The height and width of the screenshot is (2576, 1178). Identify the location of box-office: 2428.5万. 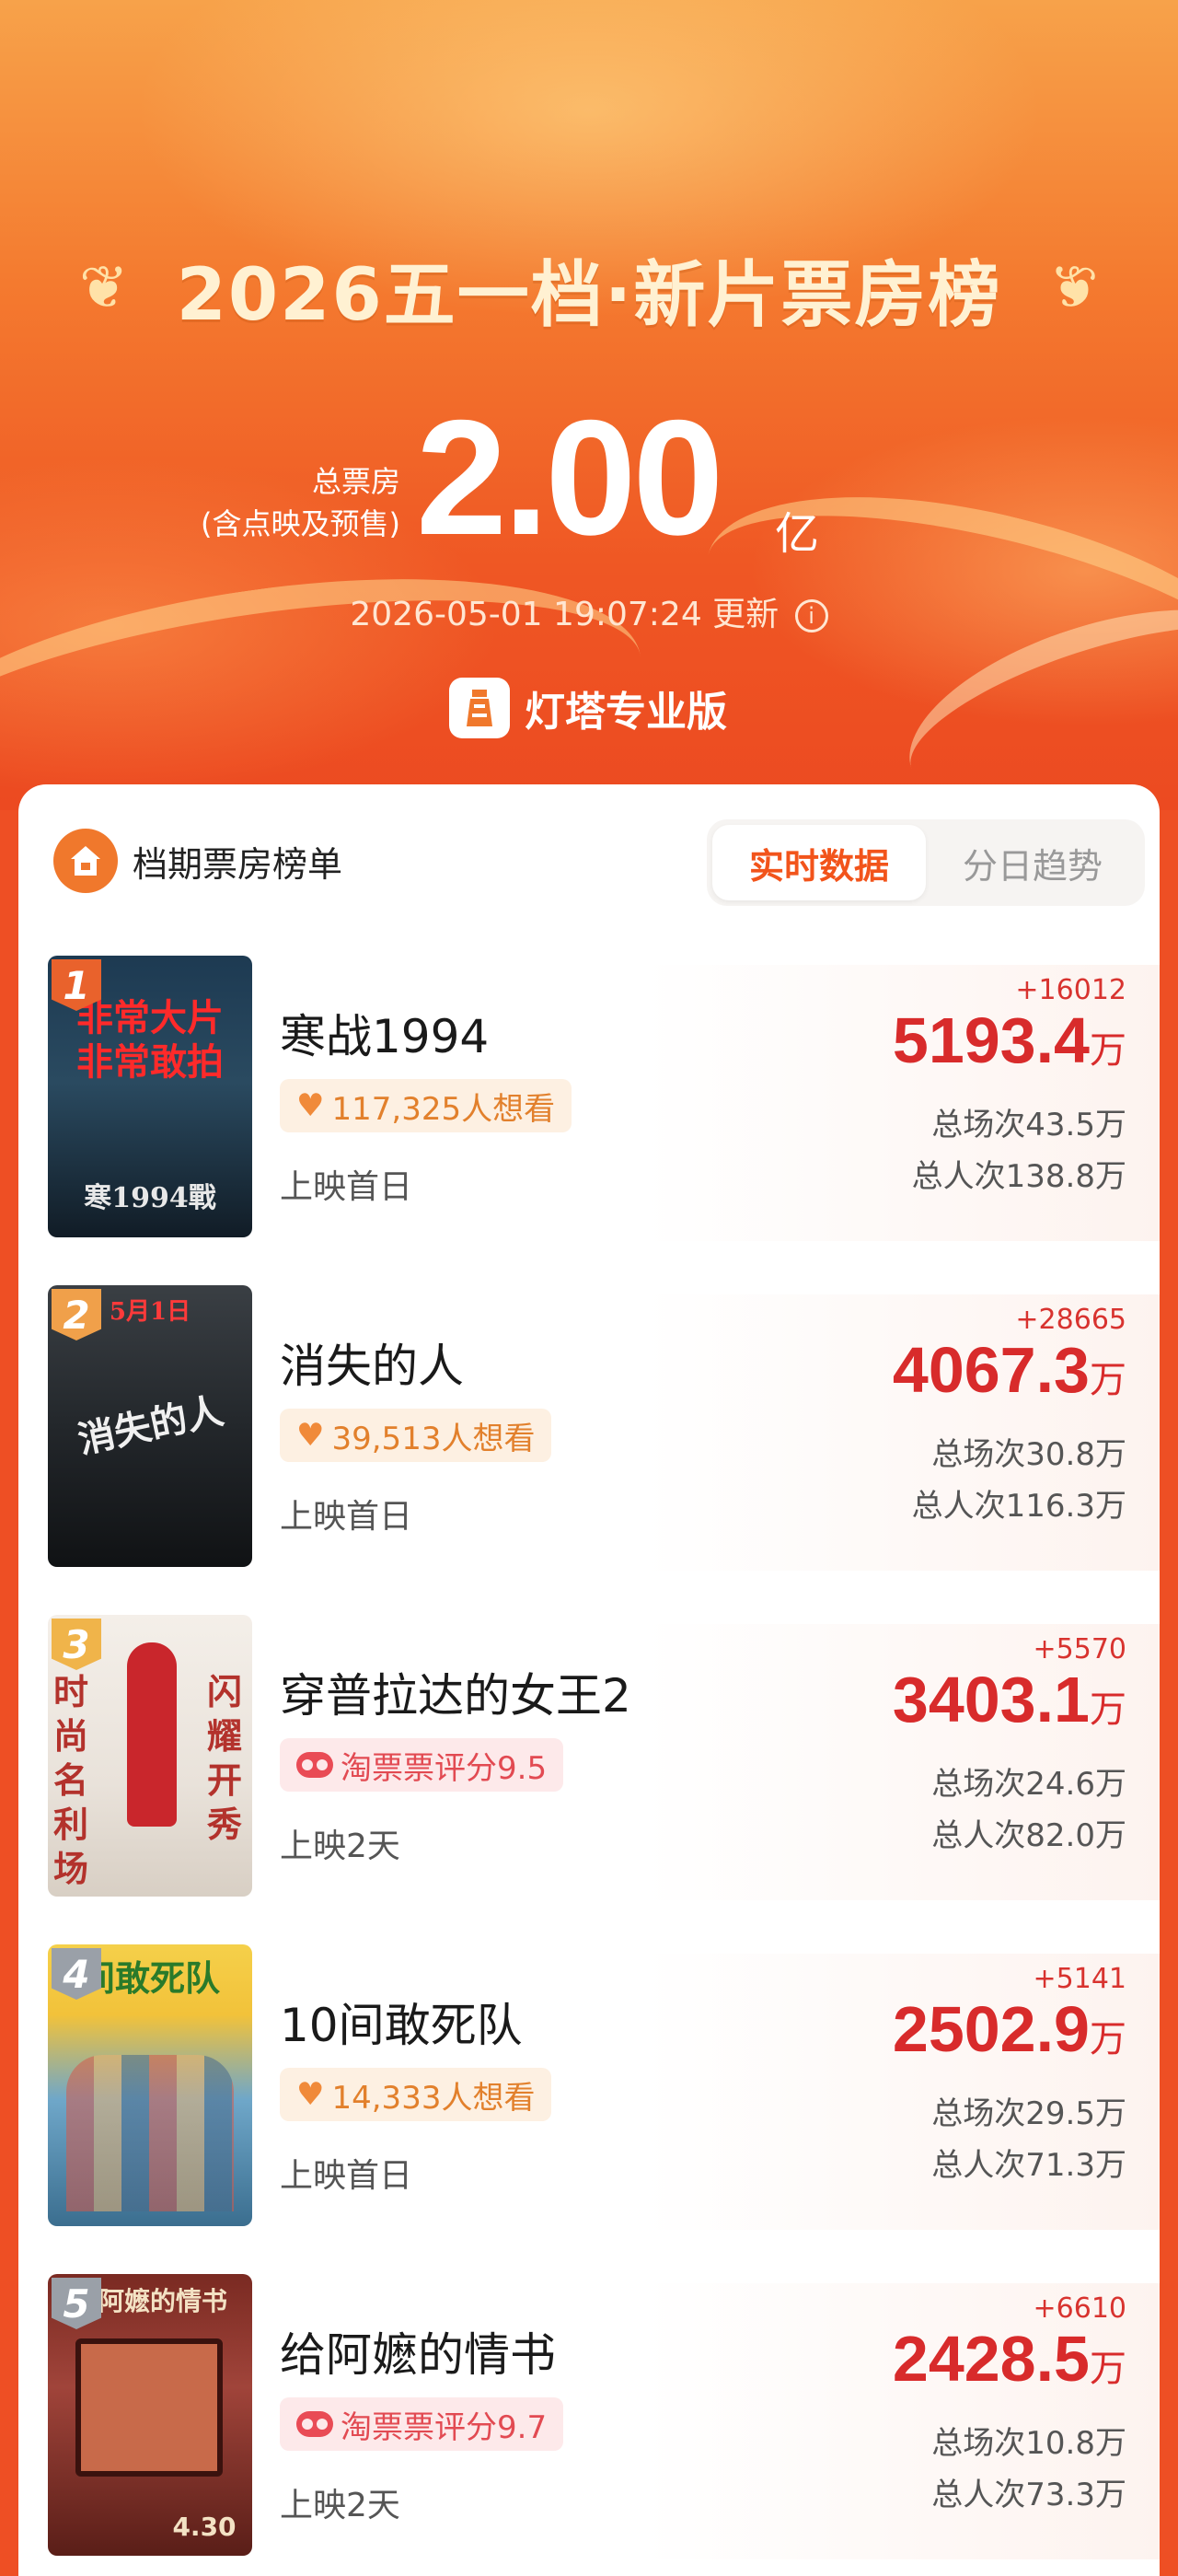
(1009, 2359).